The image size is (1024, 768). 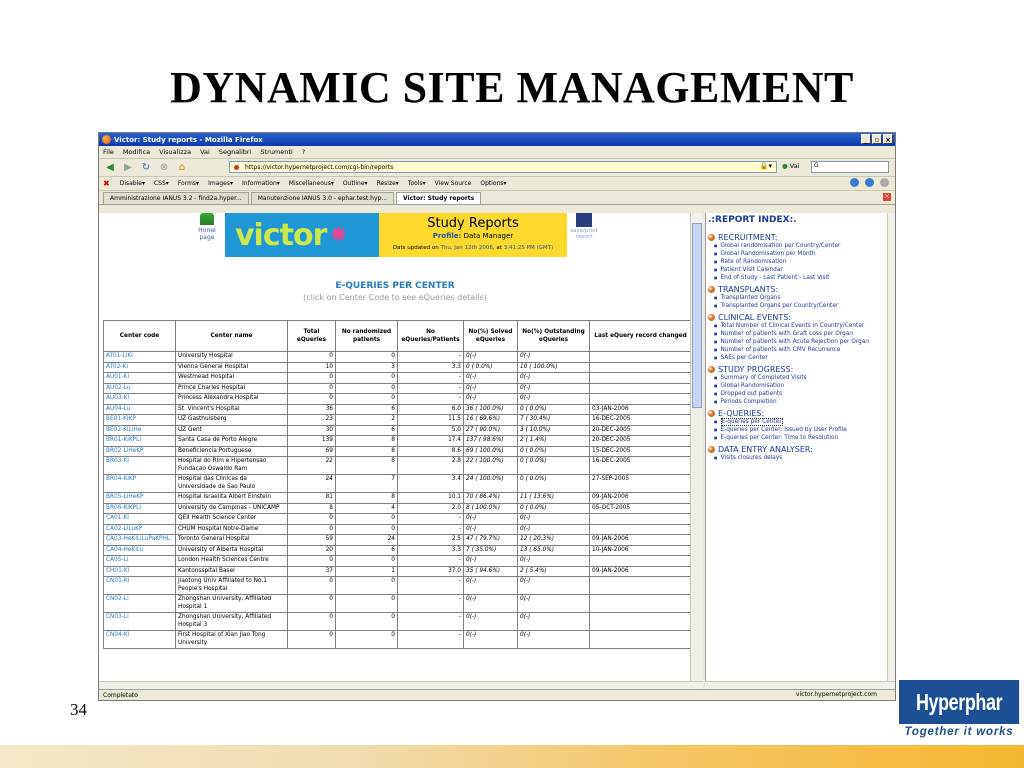 I want to click on dev-toolbar-item: Tools▾, so click(x=417, y=183).